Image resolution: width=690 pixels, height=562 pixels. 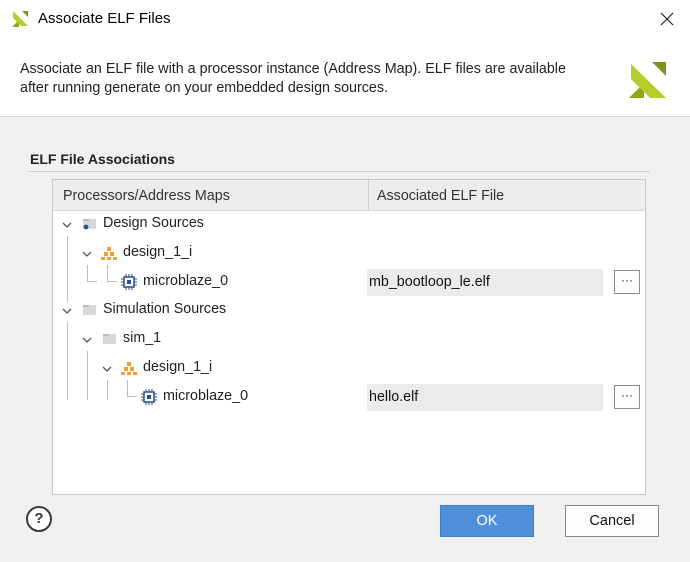 I want to click on section-title: ELF File Associations, so click(x=102, y=159).